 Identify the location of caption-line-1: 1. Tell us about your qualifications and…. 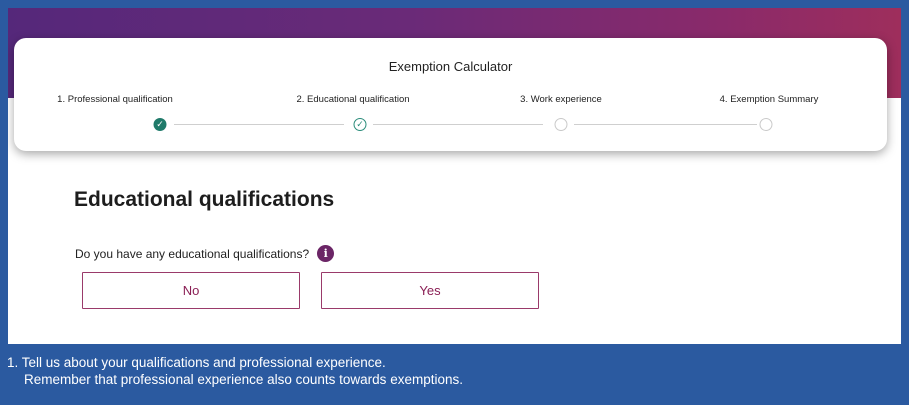
(196, 362).